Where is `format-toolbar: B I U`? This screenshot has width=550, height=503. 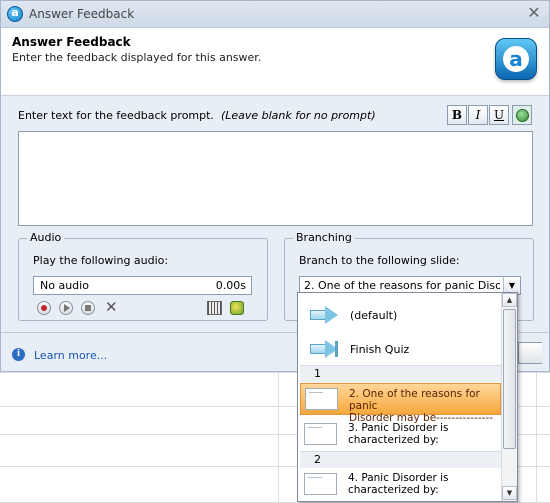
format-toolbar: B I U is located at coordinates (489, 115).